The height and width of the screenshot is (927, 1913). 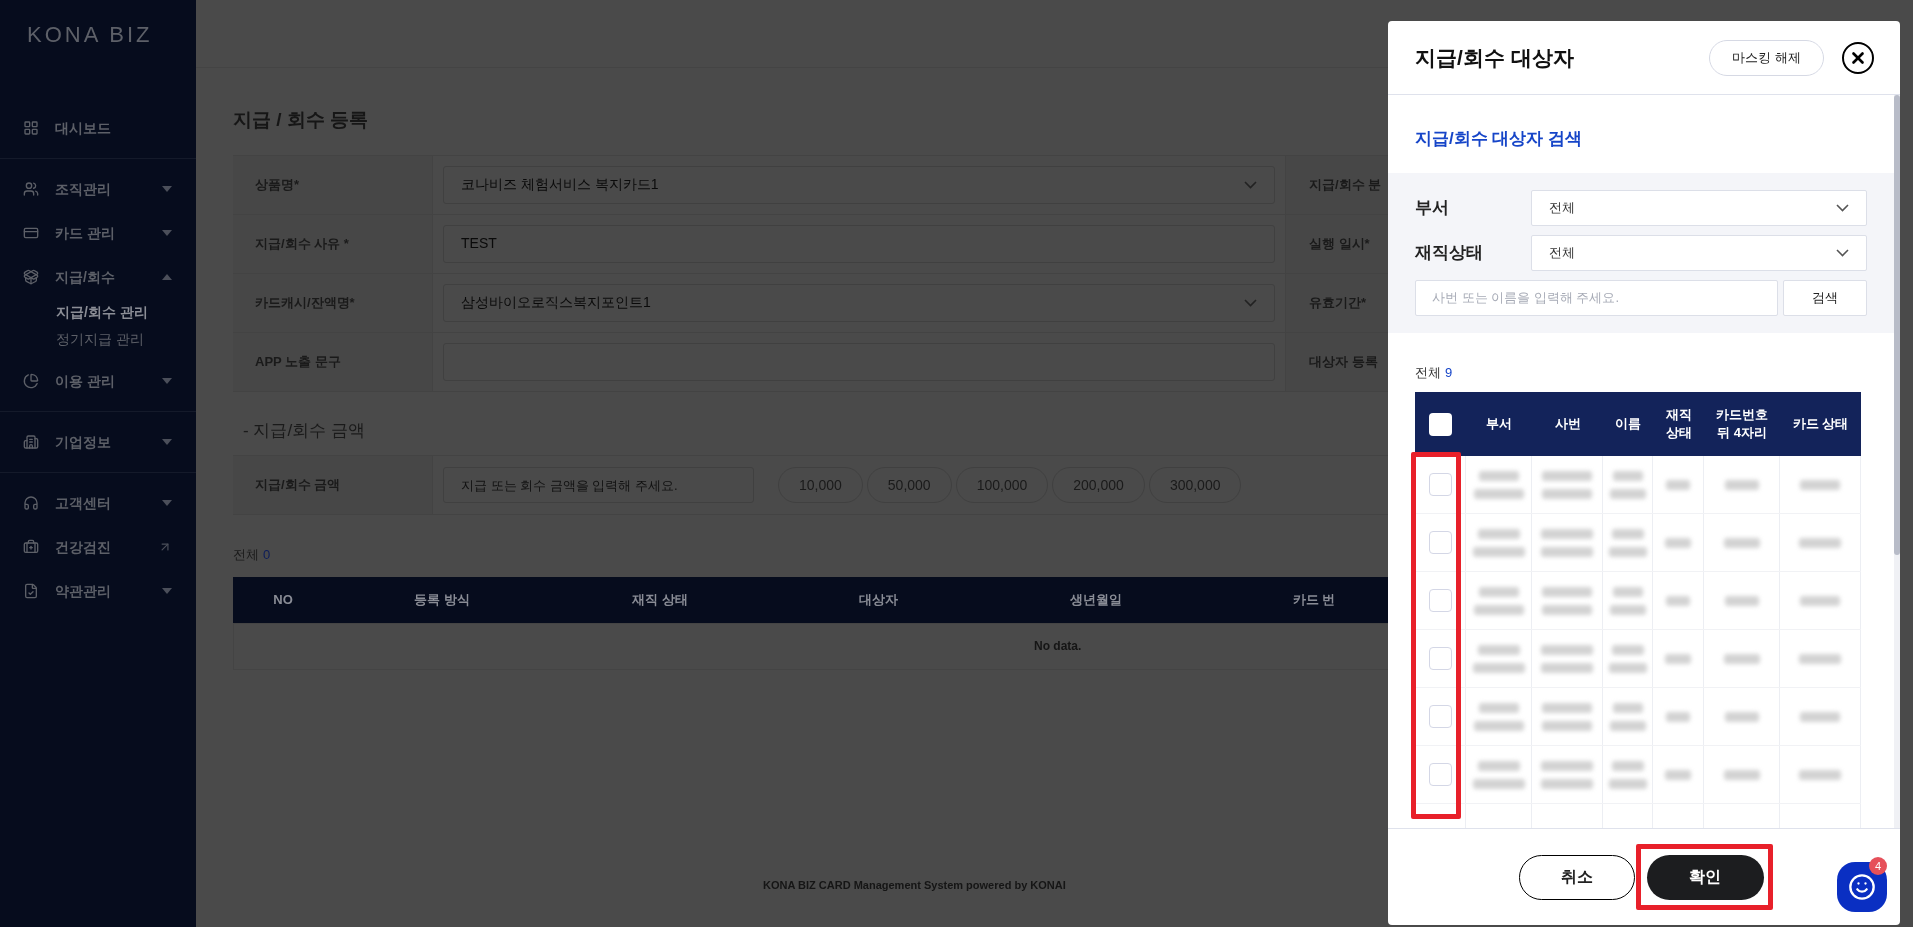 What do you see at coordinates (98, 128) in the screenshot?
I see `sidebar-item: 대시보드` at bounding box center [98, 128].